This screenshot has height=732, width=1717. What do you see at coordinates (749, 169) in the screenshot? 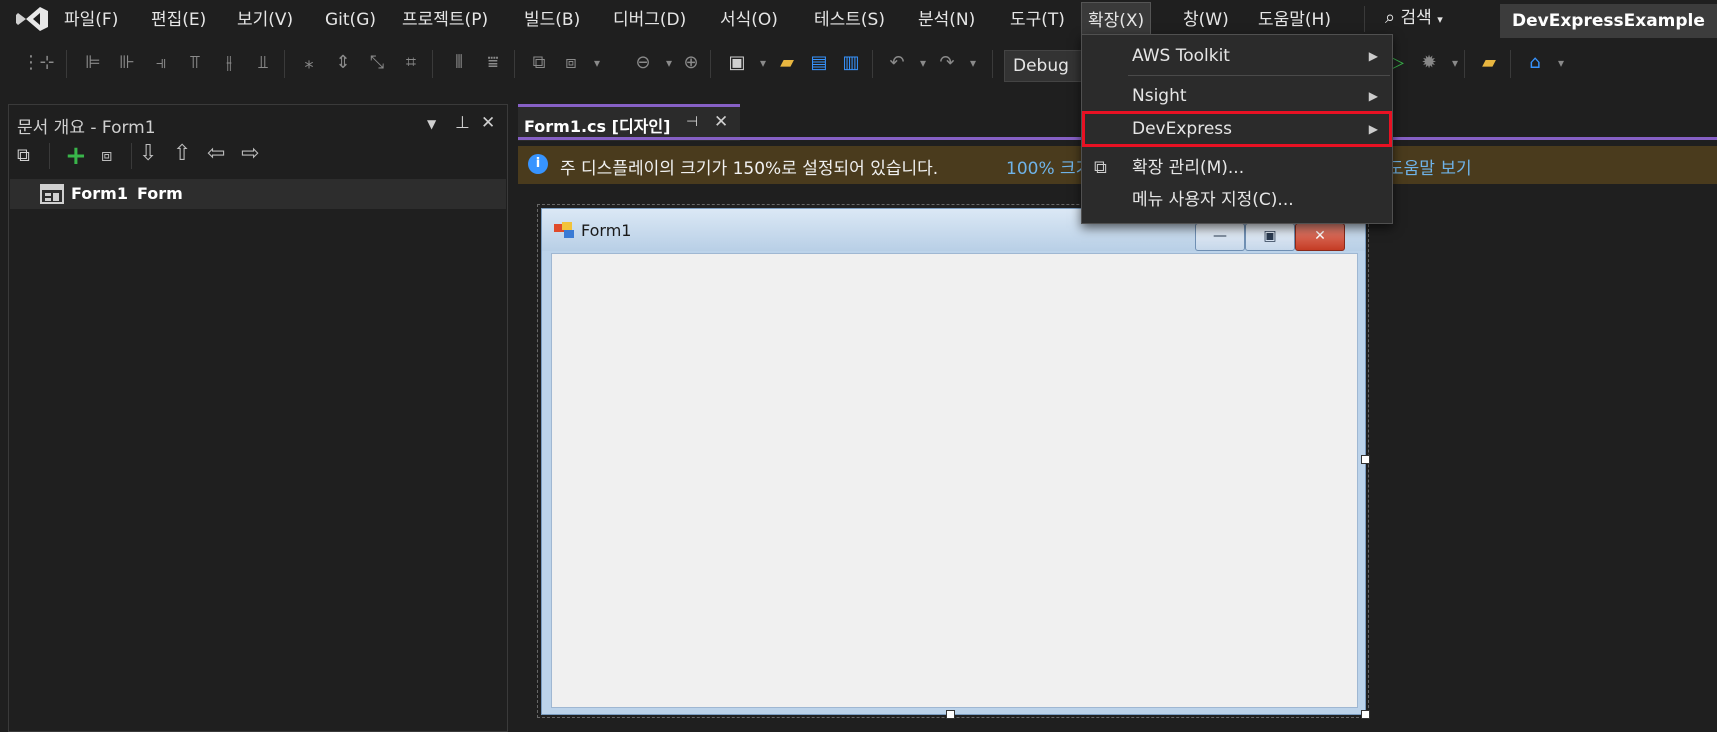
I see `info-message: 주 디스플레이의 크기가 150%로 설정되어 있습니다.` at bounding box center [749, 169].